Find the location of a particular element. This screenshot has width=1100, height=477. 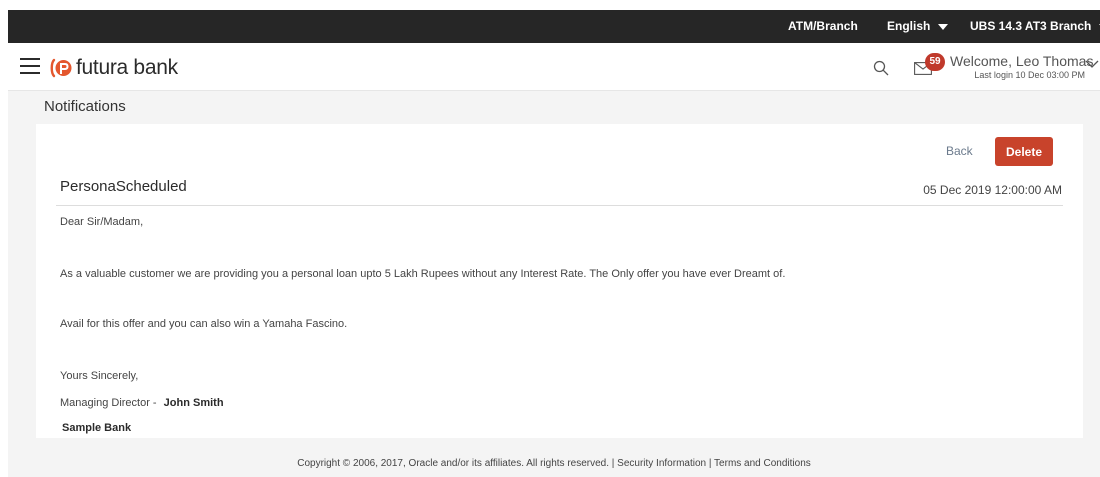

divider is located at coordinates (559, 205).